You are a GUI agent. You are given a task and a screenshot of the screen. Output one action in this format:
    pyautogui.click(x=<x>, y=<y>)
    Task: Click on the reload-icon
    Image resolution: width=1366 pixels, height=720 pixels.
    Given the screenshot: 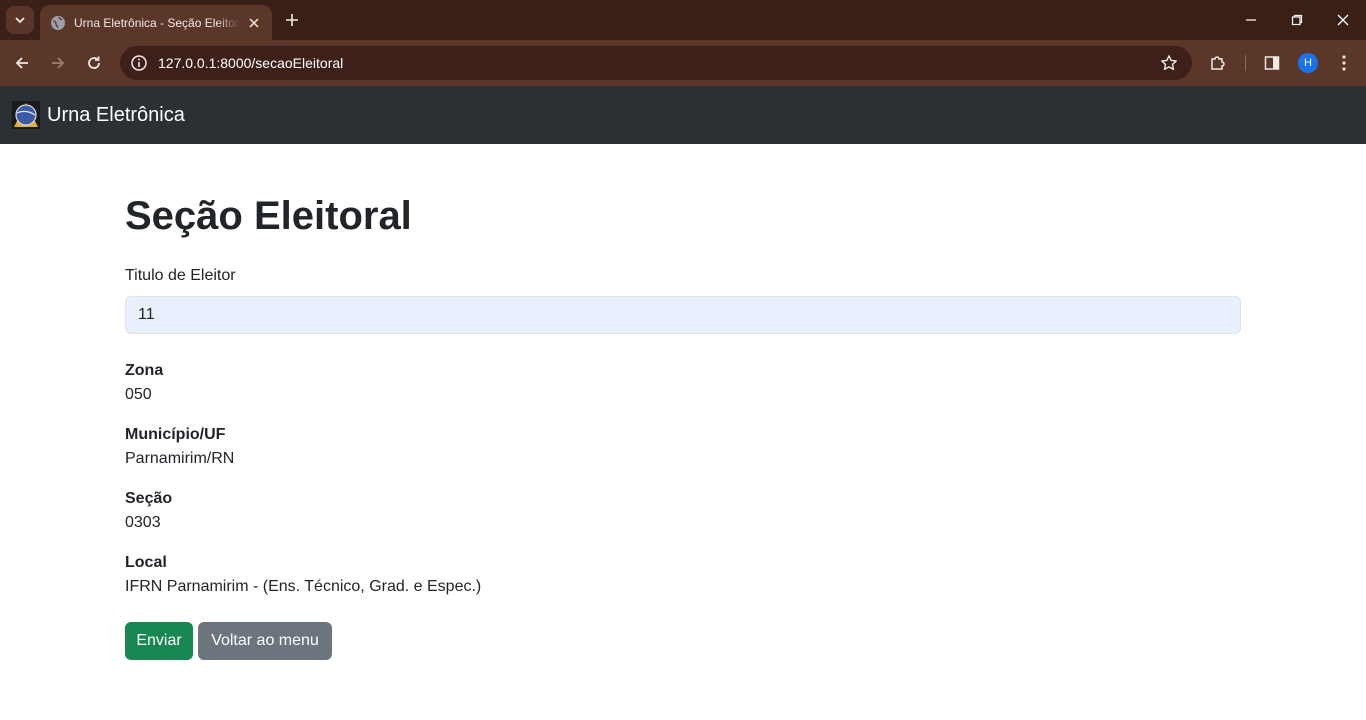 What is the action you would take?
    pyautogui.click(x=94, y=62)
    